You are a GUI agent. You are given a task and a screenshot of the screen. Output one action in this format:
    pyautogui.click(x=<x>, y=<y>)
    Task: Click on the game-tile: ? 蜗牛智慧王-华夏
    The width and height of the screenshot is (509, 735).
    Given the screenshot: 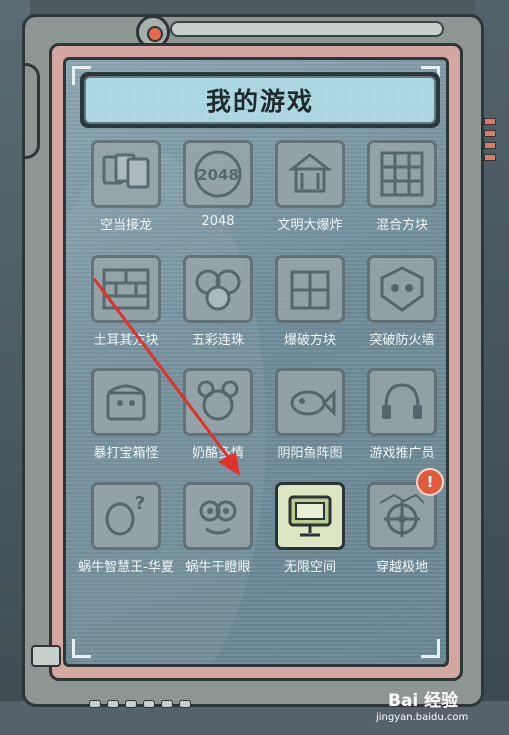 What is the action you would take?
    pyautogui.click(x=126, y=537)
    